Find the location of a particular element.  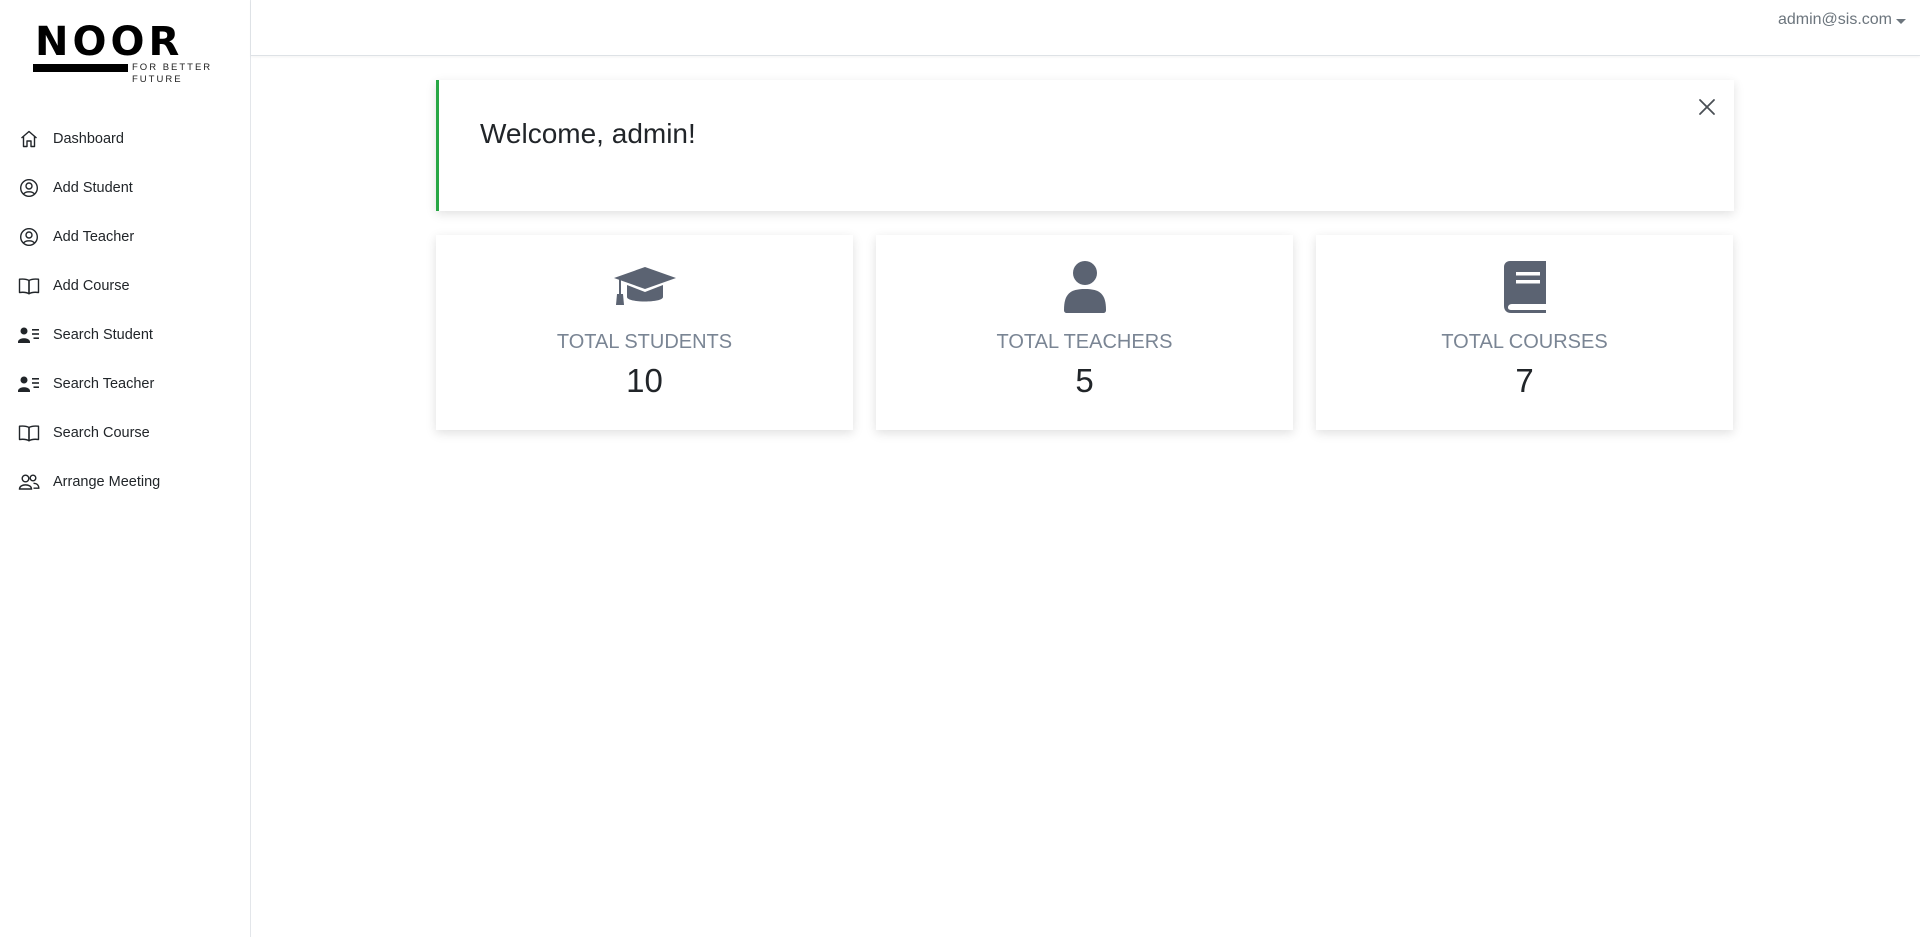

stat-card-students: TOTAL STUDENTS 10 is located at coordinates (644, 332).